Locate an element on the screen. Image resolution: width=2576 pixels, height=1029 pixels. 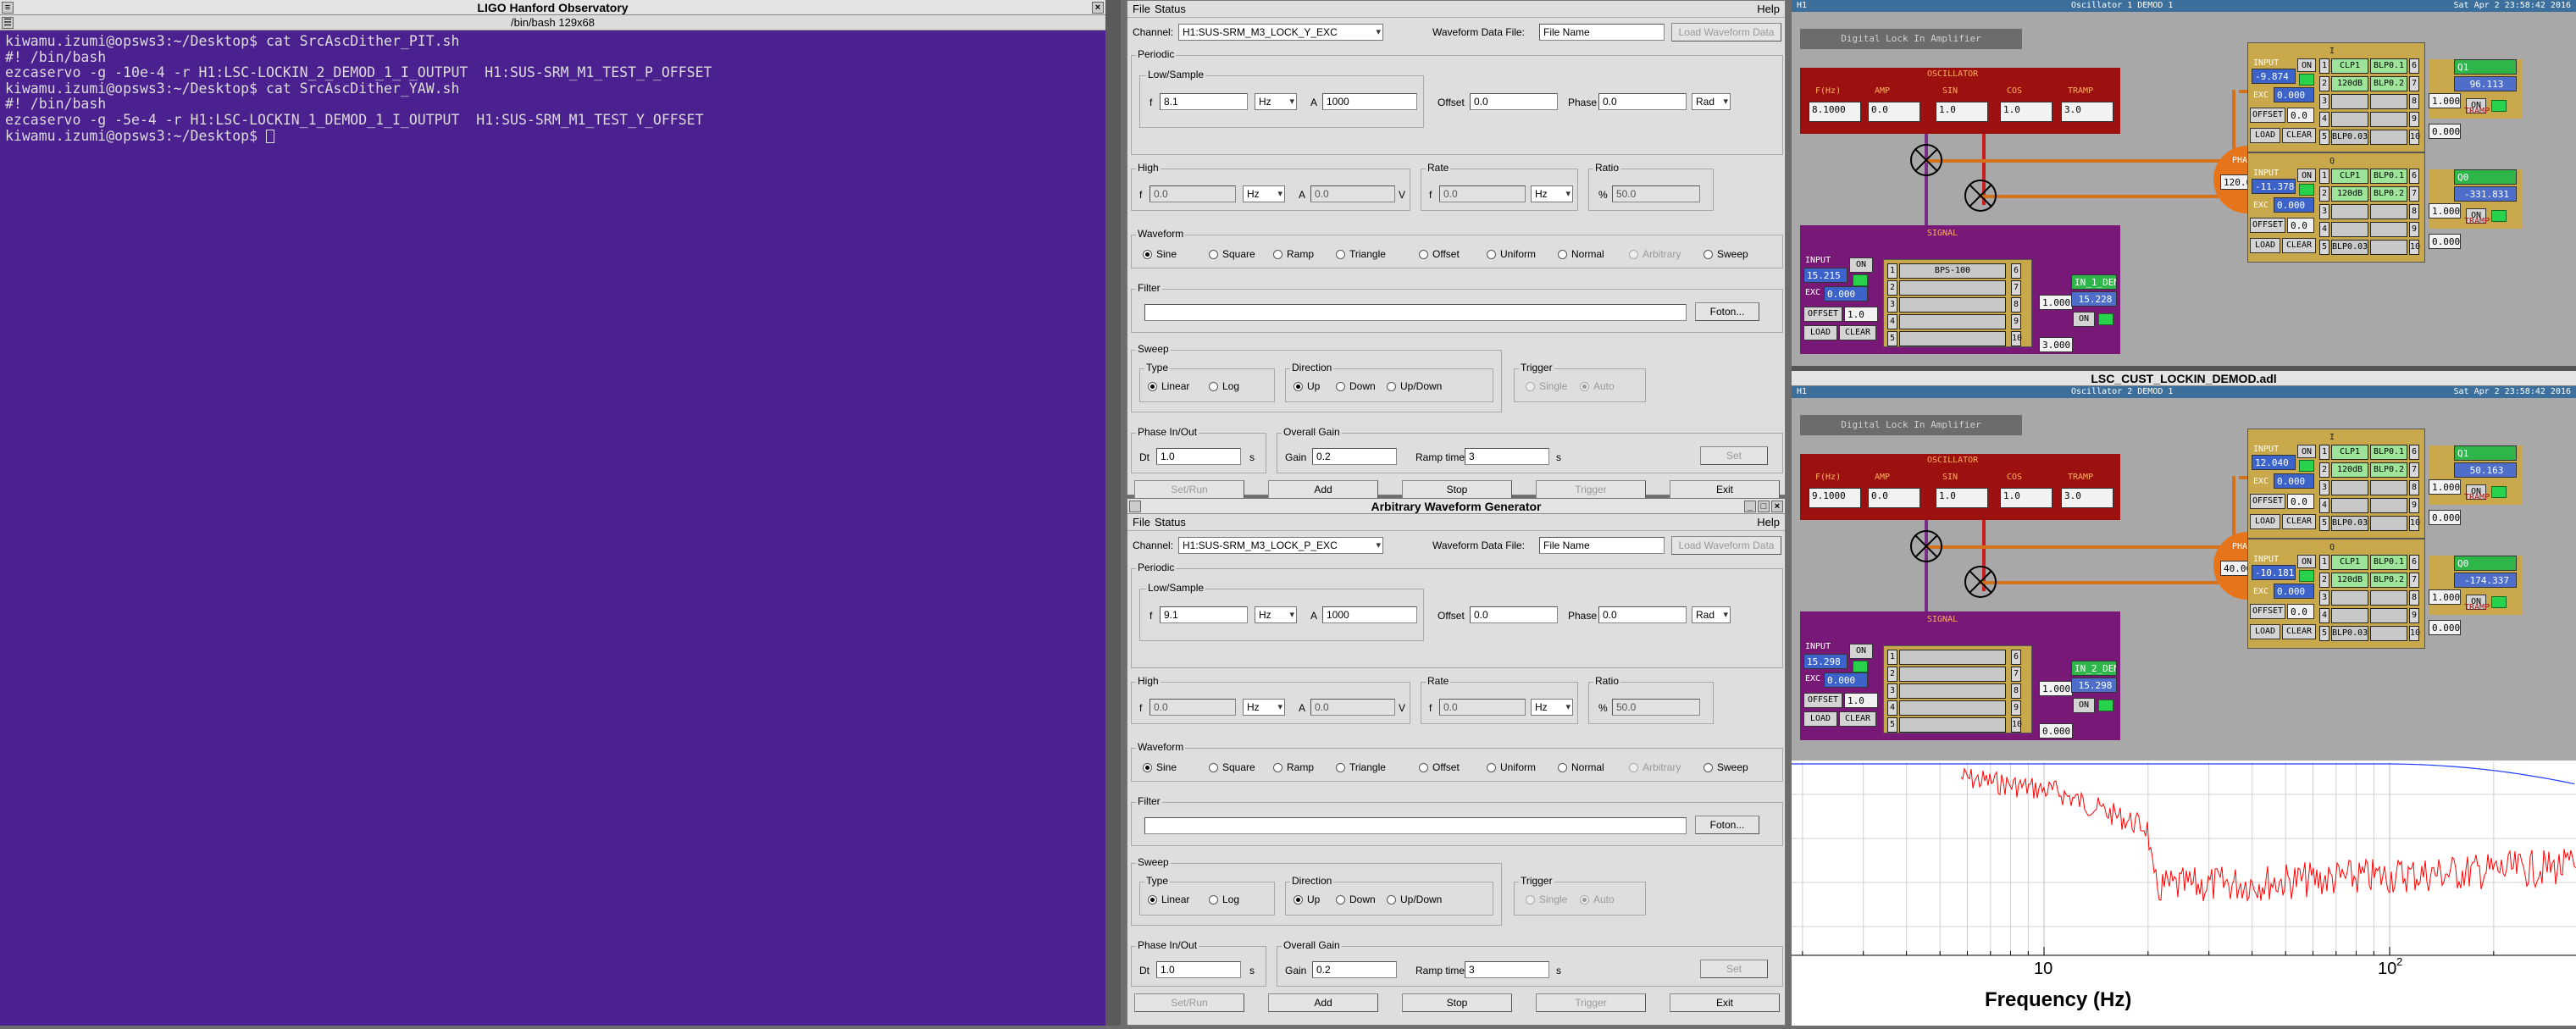
up-radio is located at coordinates (1298, 900).